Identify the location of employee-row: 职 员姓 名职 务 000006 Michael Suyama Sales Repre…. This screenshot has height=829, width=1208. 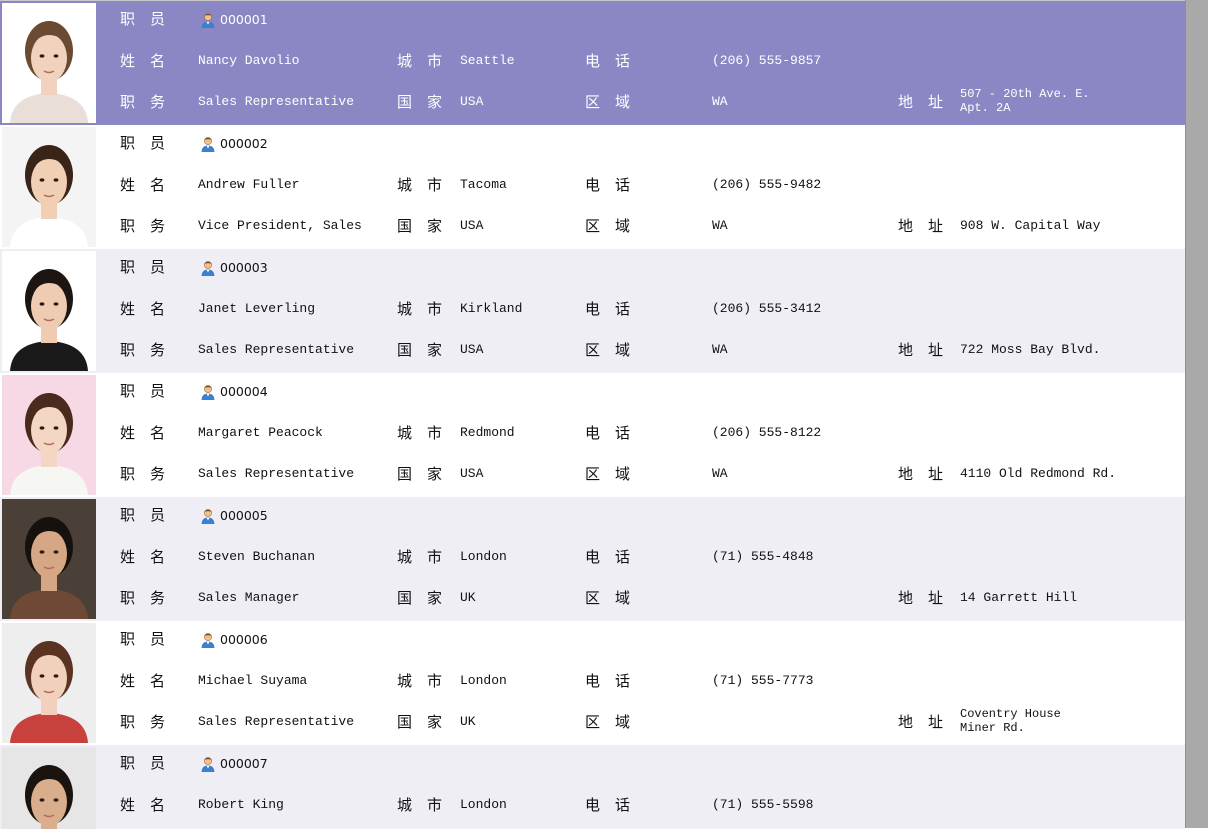
(592, 683).